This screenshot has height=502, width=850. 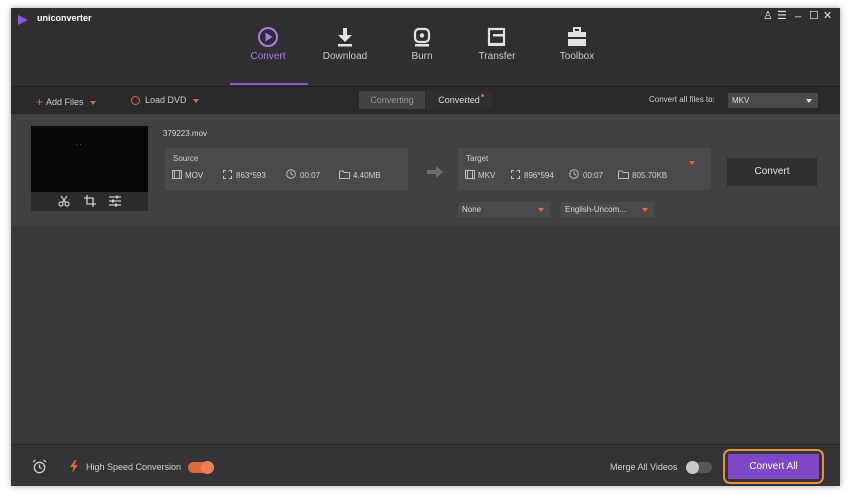 I want to click on tab-convert-label: Convert, so click(x=268, y=56).